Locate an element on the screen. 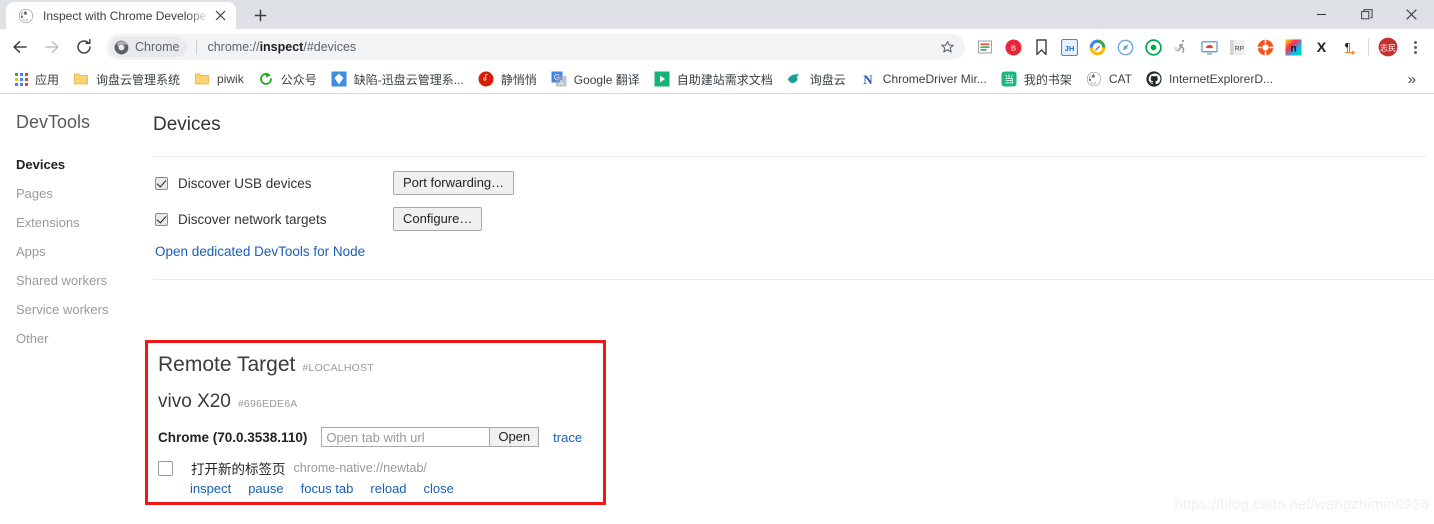  notes-extension-icon is located at coordinates (985, 47).